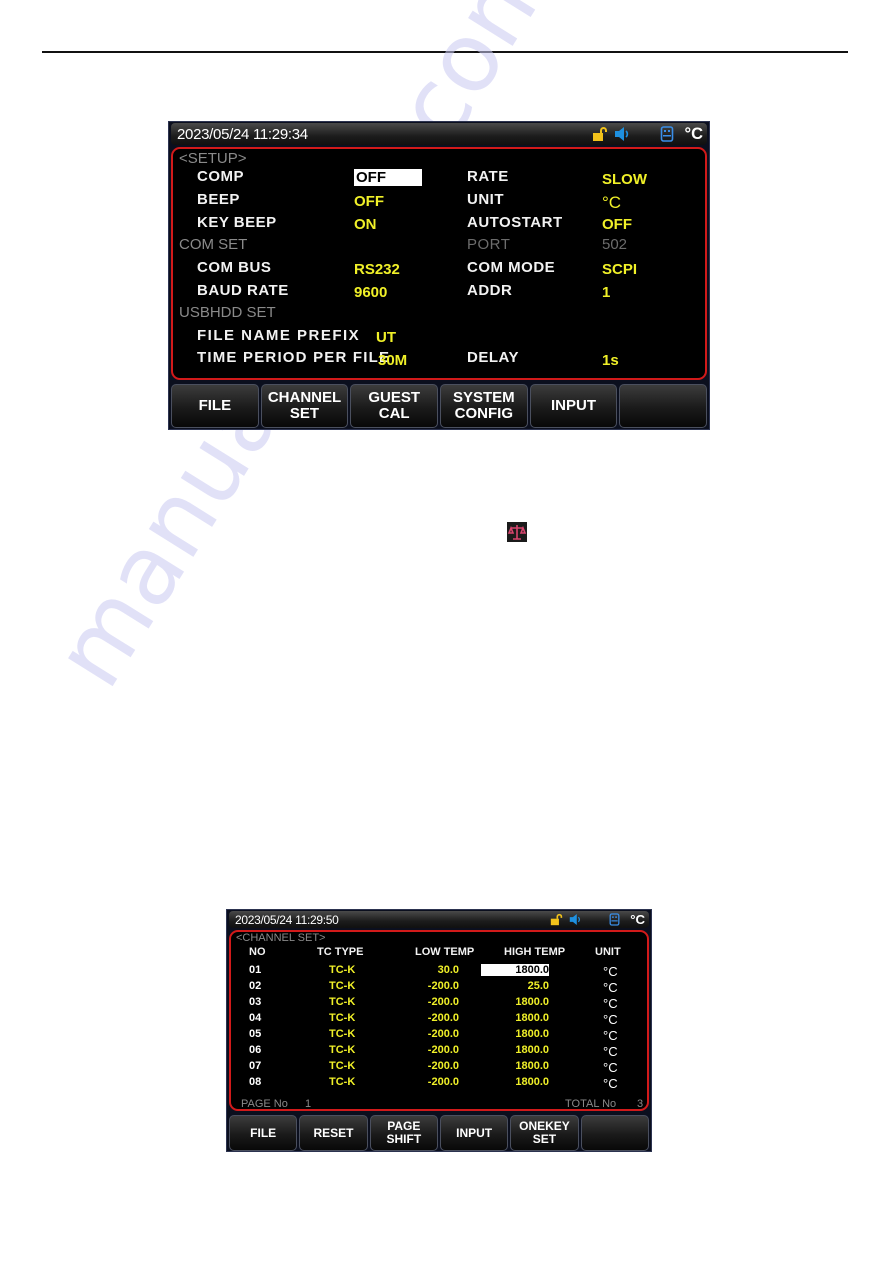  What do you see at coordinates (614, 919) in the screenshot?
I see `usb-disk-icon` at bounding box center [614, 919].